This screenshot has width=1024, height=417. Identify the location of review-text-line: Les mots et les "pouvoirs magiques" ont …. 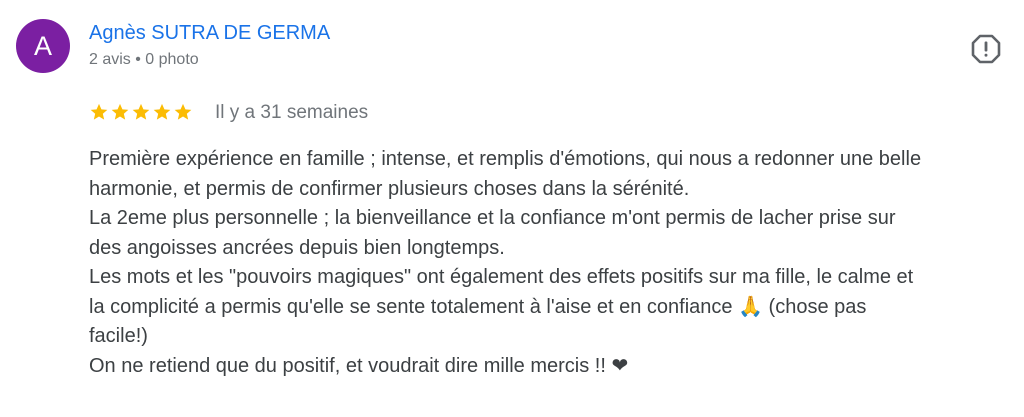
(501, 277).